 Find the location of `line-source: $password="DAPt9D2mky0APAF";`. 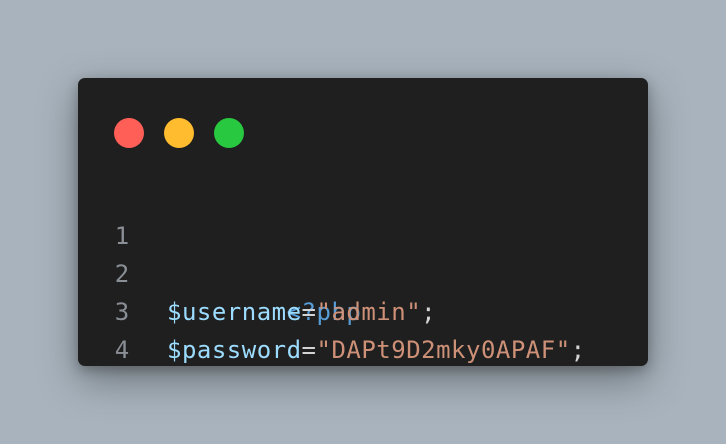

line-source: $password="DAPt9D2mky0APAF"; is located at coordinates (376, 350).